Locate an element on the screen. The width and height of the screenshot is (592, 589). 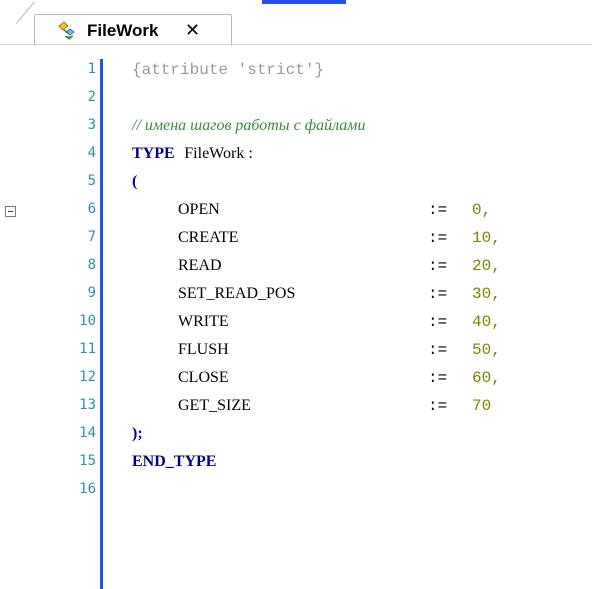
close-paren: ); is located at coordinates (137, 433).